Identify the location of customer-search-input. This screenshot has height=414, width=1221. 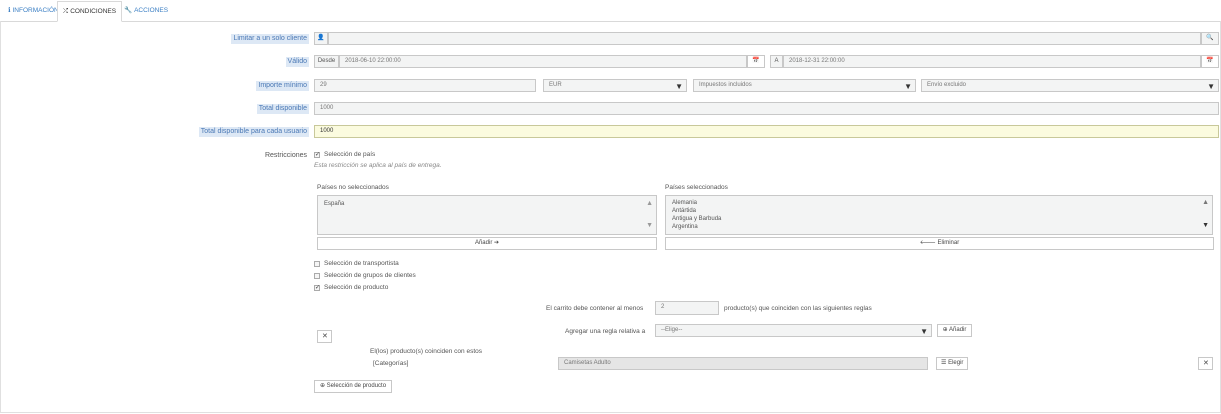
(764, 38).